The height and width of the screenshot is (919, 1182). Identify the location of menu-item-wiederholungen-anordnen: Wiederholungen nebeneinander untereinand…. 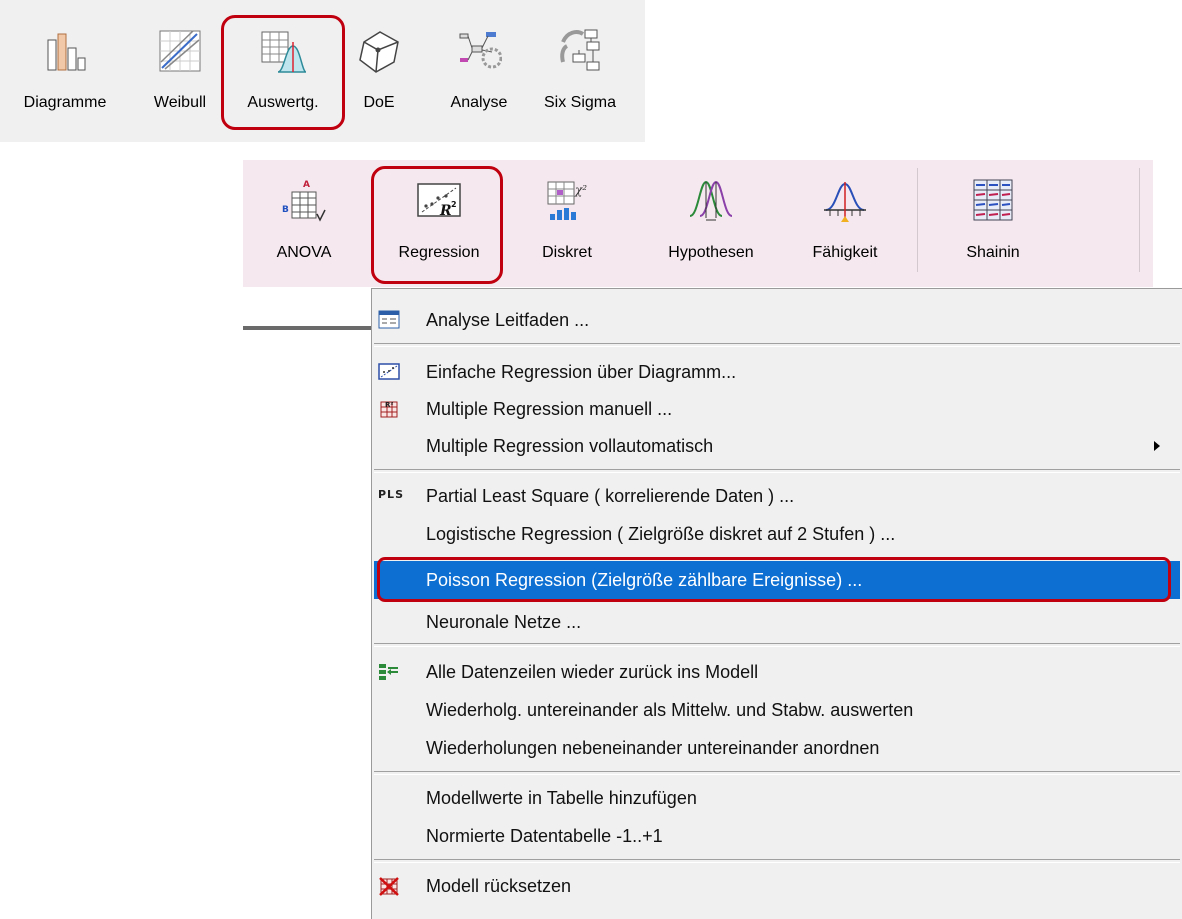
(777, 748).